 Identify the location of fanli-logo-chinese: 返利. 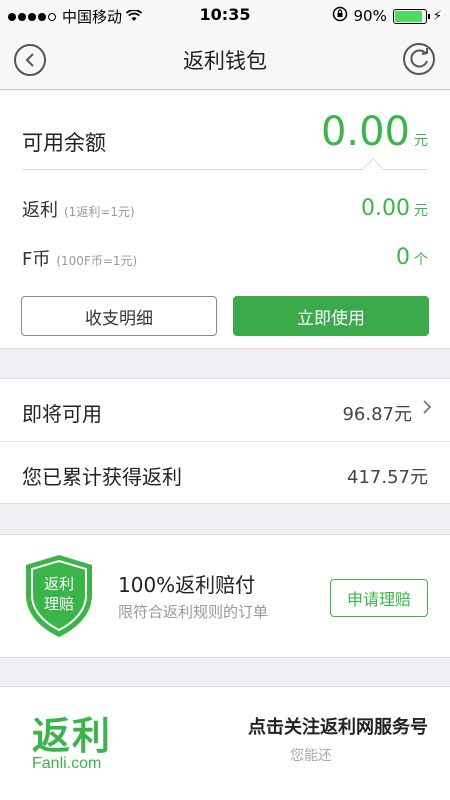
(72, 735).